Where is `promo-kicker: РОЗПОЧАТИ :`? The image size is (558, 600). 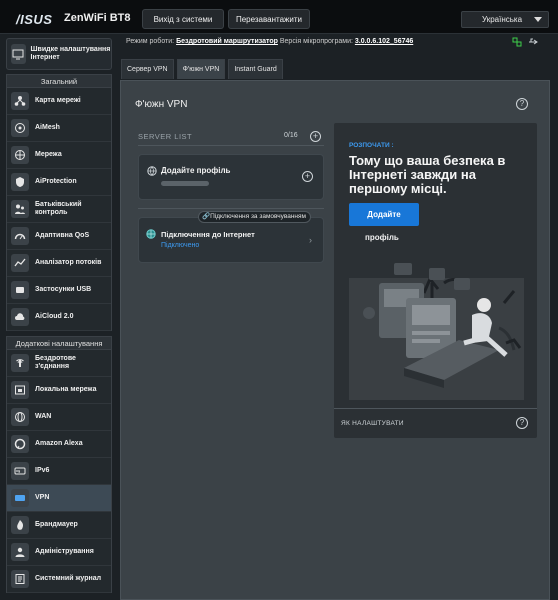 promo-kicker: РОЗПОЧАТИ : is located at coordinates (371, 145).